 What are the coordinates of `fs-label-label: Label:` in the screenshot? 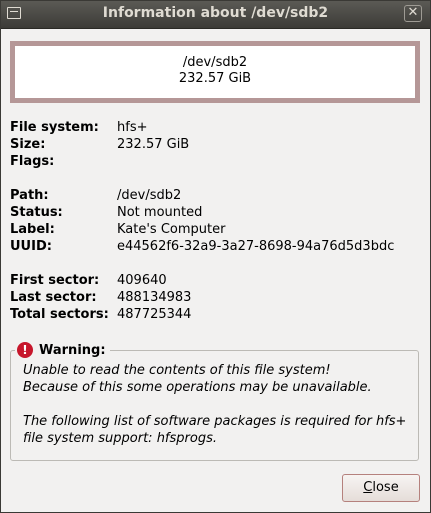 It's located at (32, 229).